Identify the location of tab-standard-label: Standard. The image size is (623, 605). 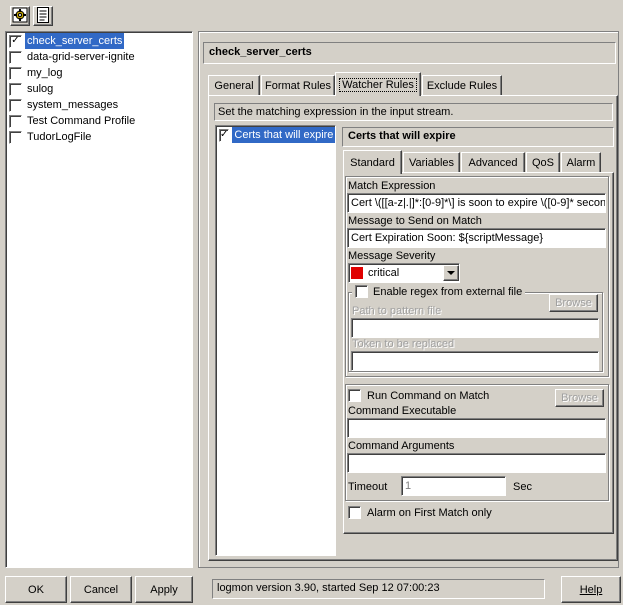
(372, 162).